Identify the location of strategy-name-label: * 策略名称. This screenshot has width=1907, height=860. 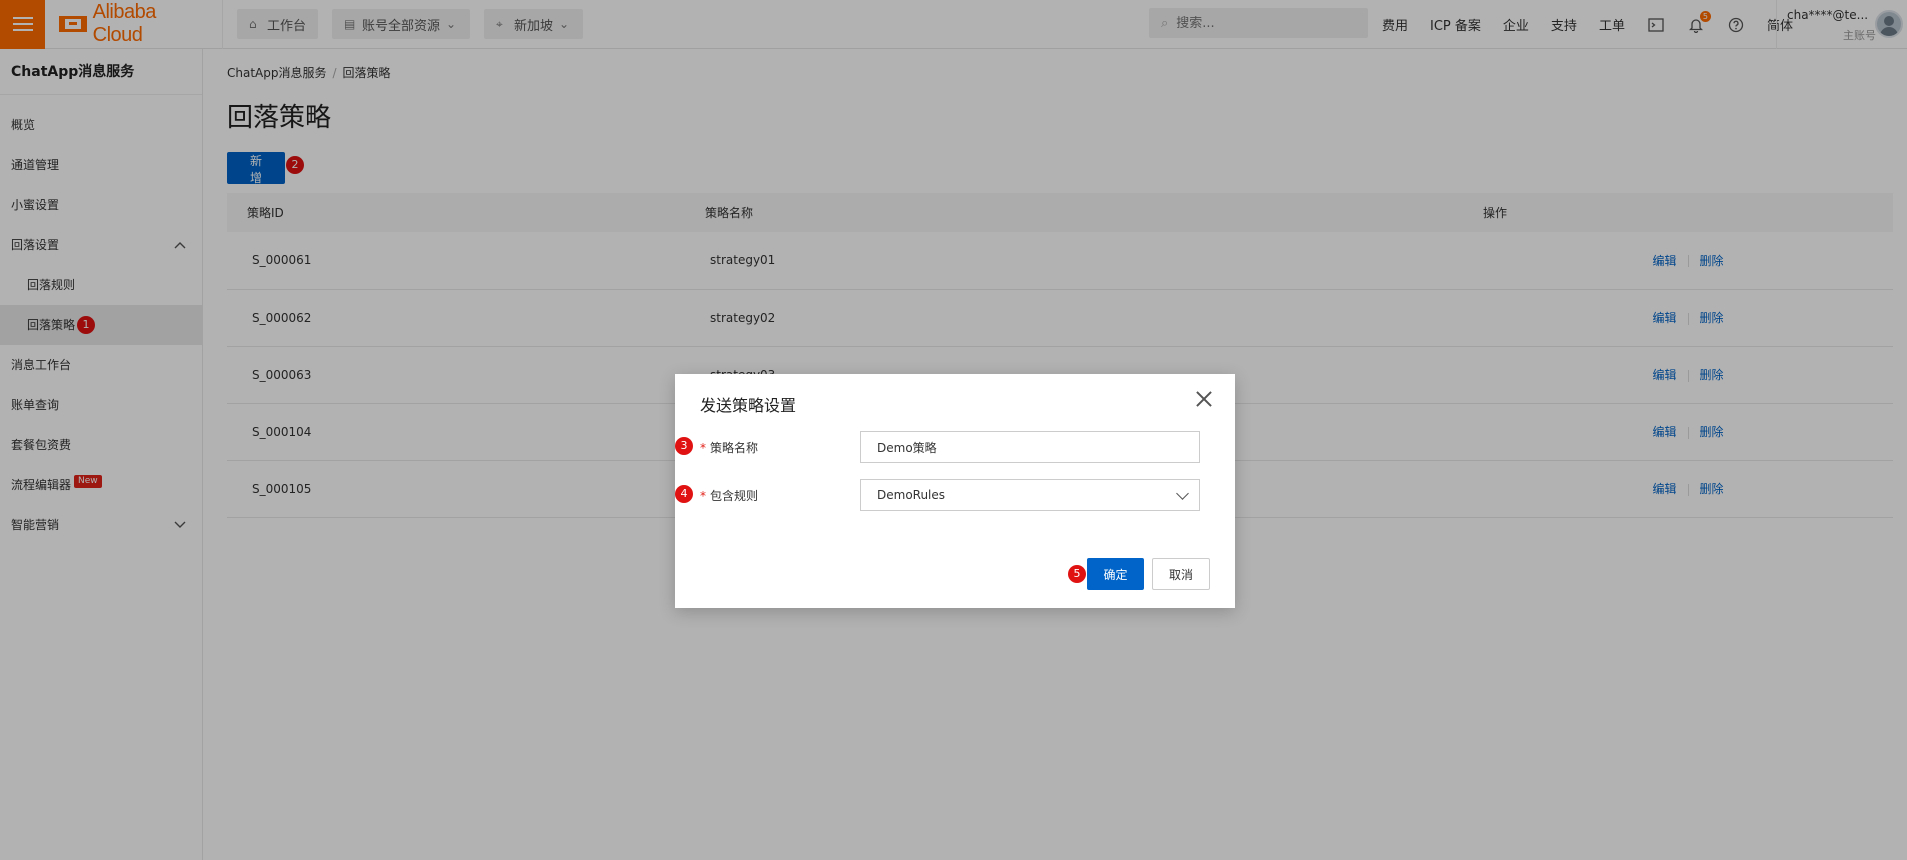
(729, 447).